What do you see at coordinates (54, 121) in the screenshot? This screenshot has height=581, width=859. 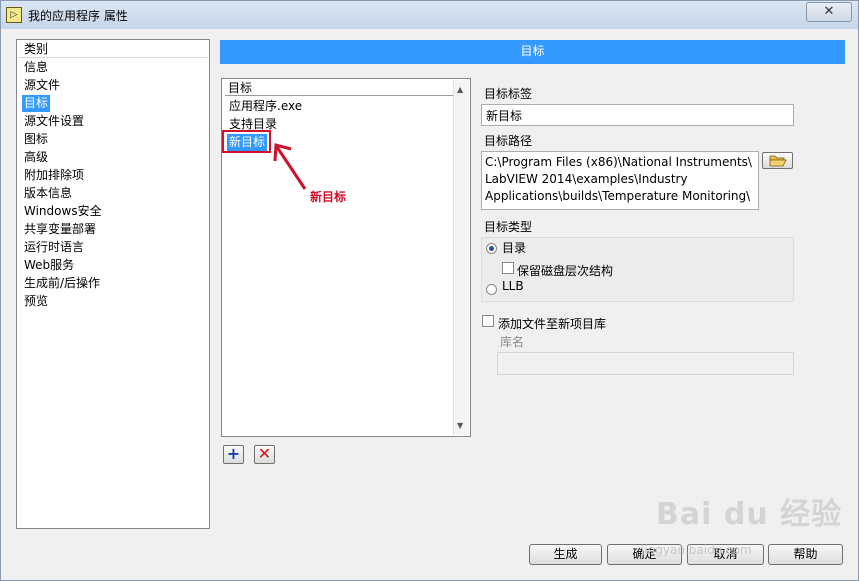 I see `category-item-source-file-settings: 源文件设置` at bounding box center [54, 121].